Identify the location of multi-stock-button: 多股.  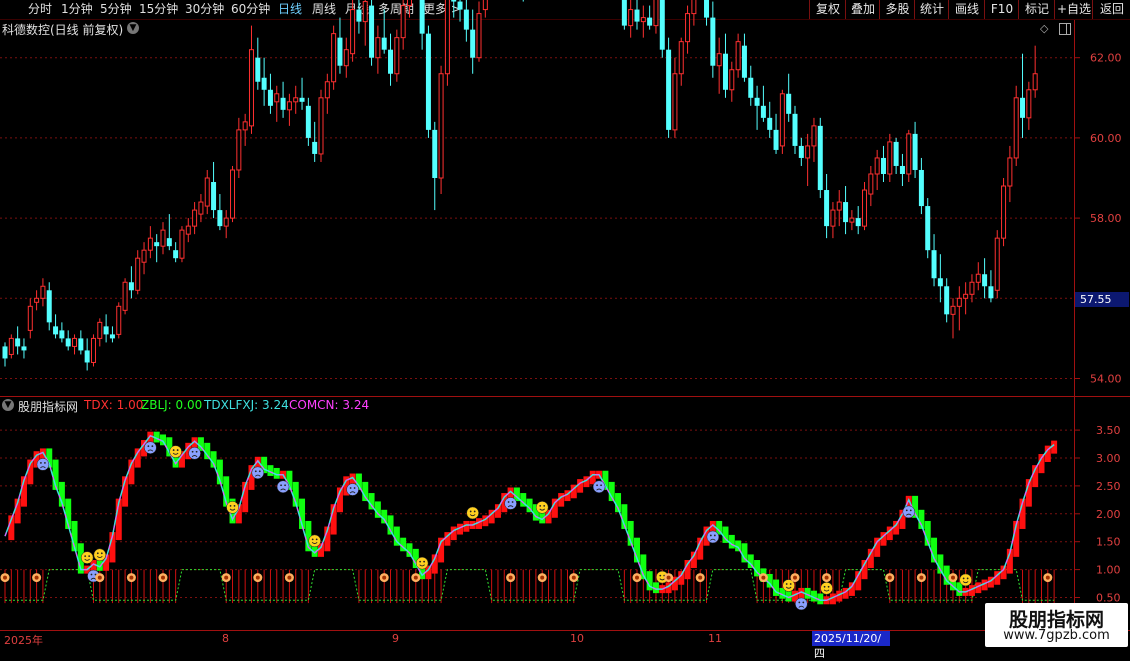
(897, 9).